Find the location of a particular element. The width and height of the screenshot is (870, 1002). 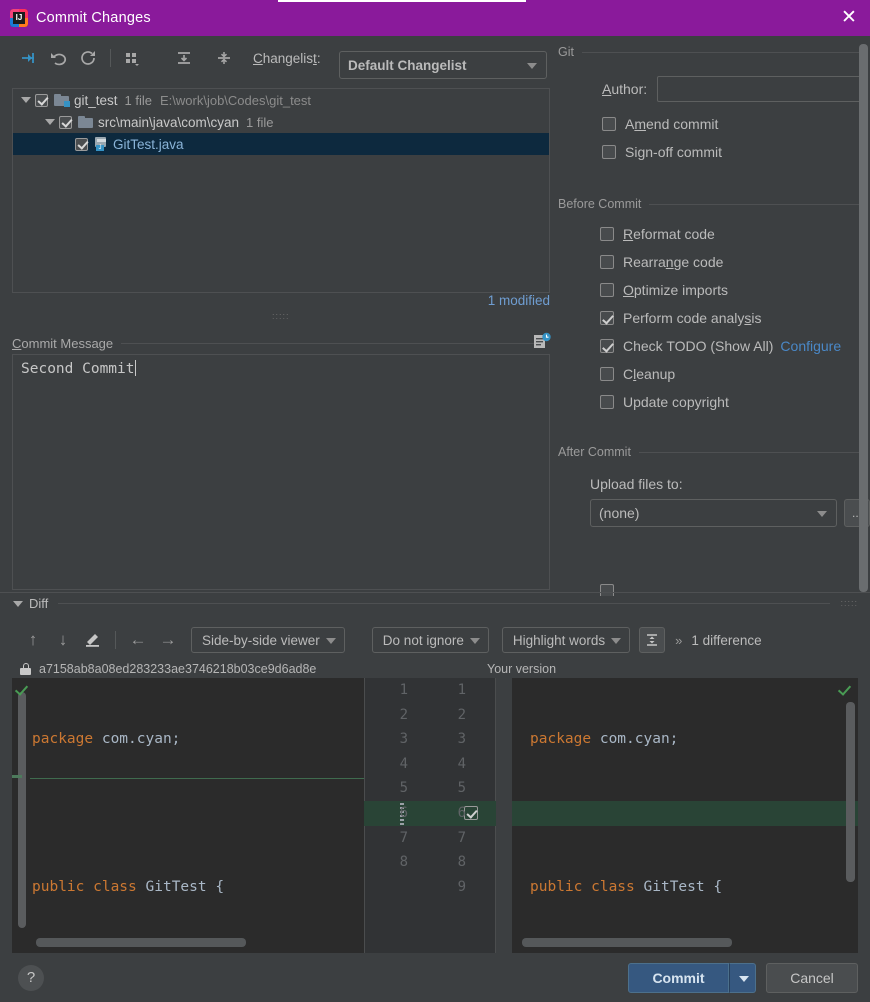

message-history-icon is located at coordinates (542, 341).